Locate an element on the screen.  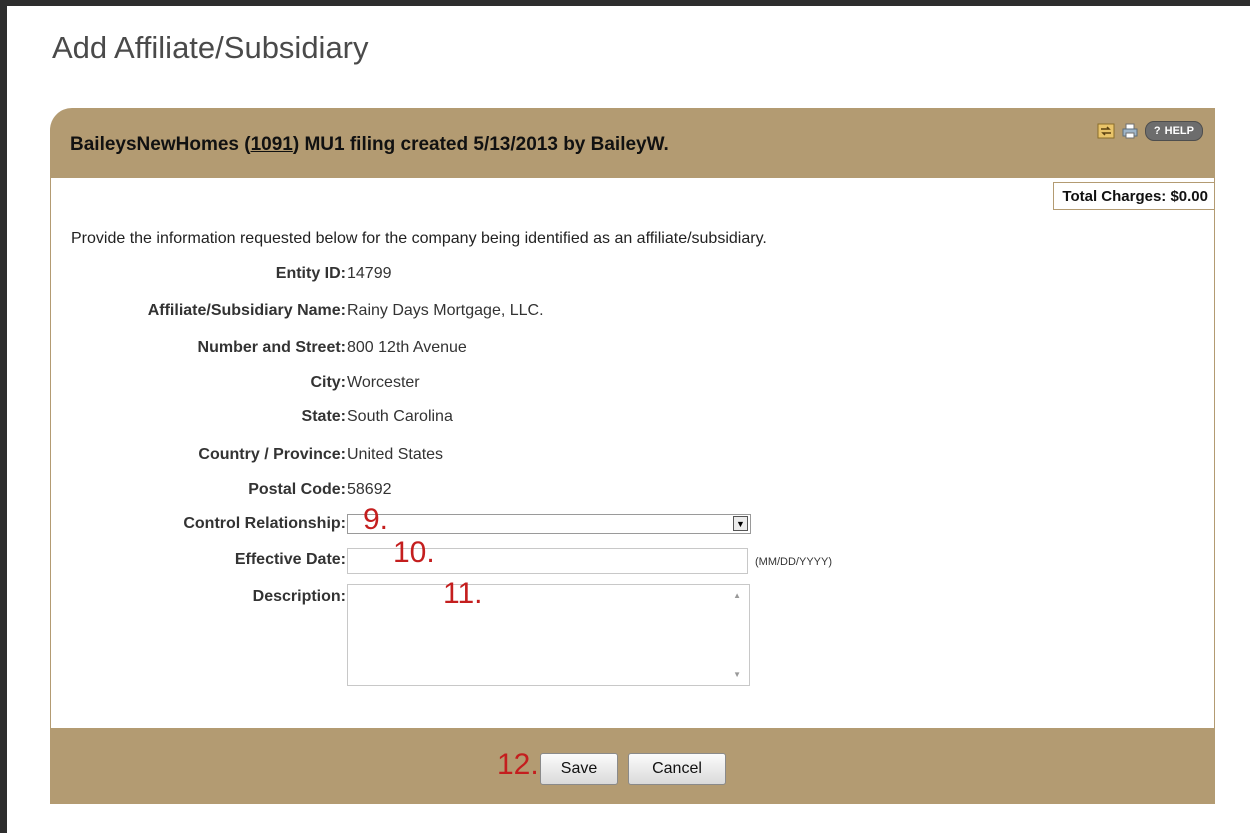
control-relationship-label: Control Relationship: is located at coordinates (264, 523).